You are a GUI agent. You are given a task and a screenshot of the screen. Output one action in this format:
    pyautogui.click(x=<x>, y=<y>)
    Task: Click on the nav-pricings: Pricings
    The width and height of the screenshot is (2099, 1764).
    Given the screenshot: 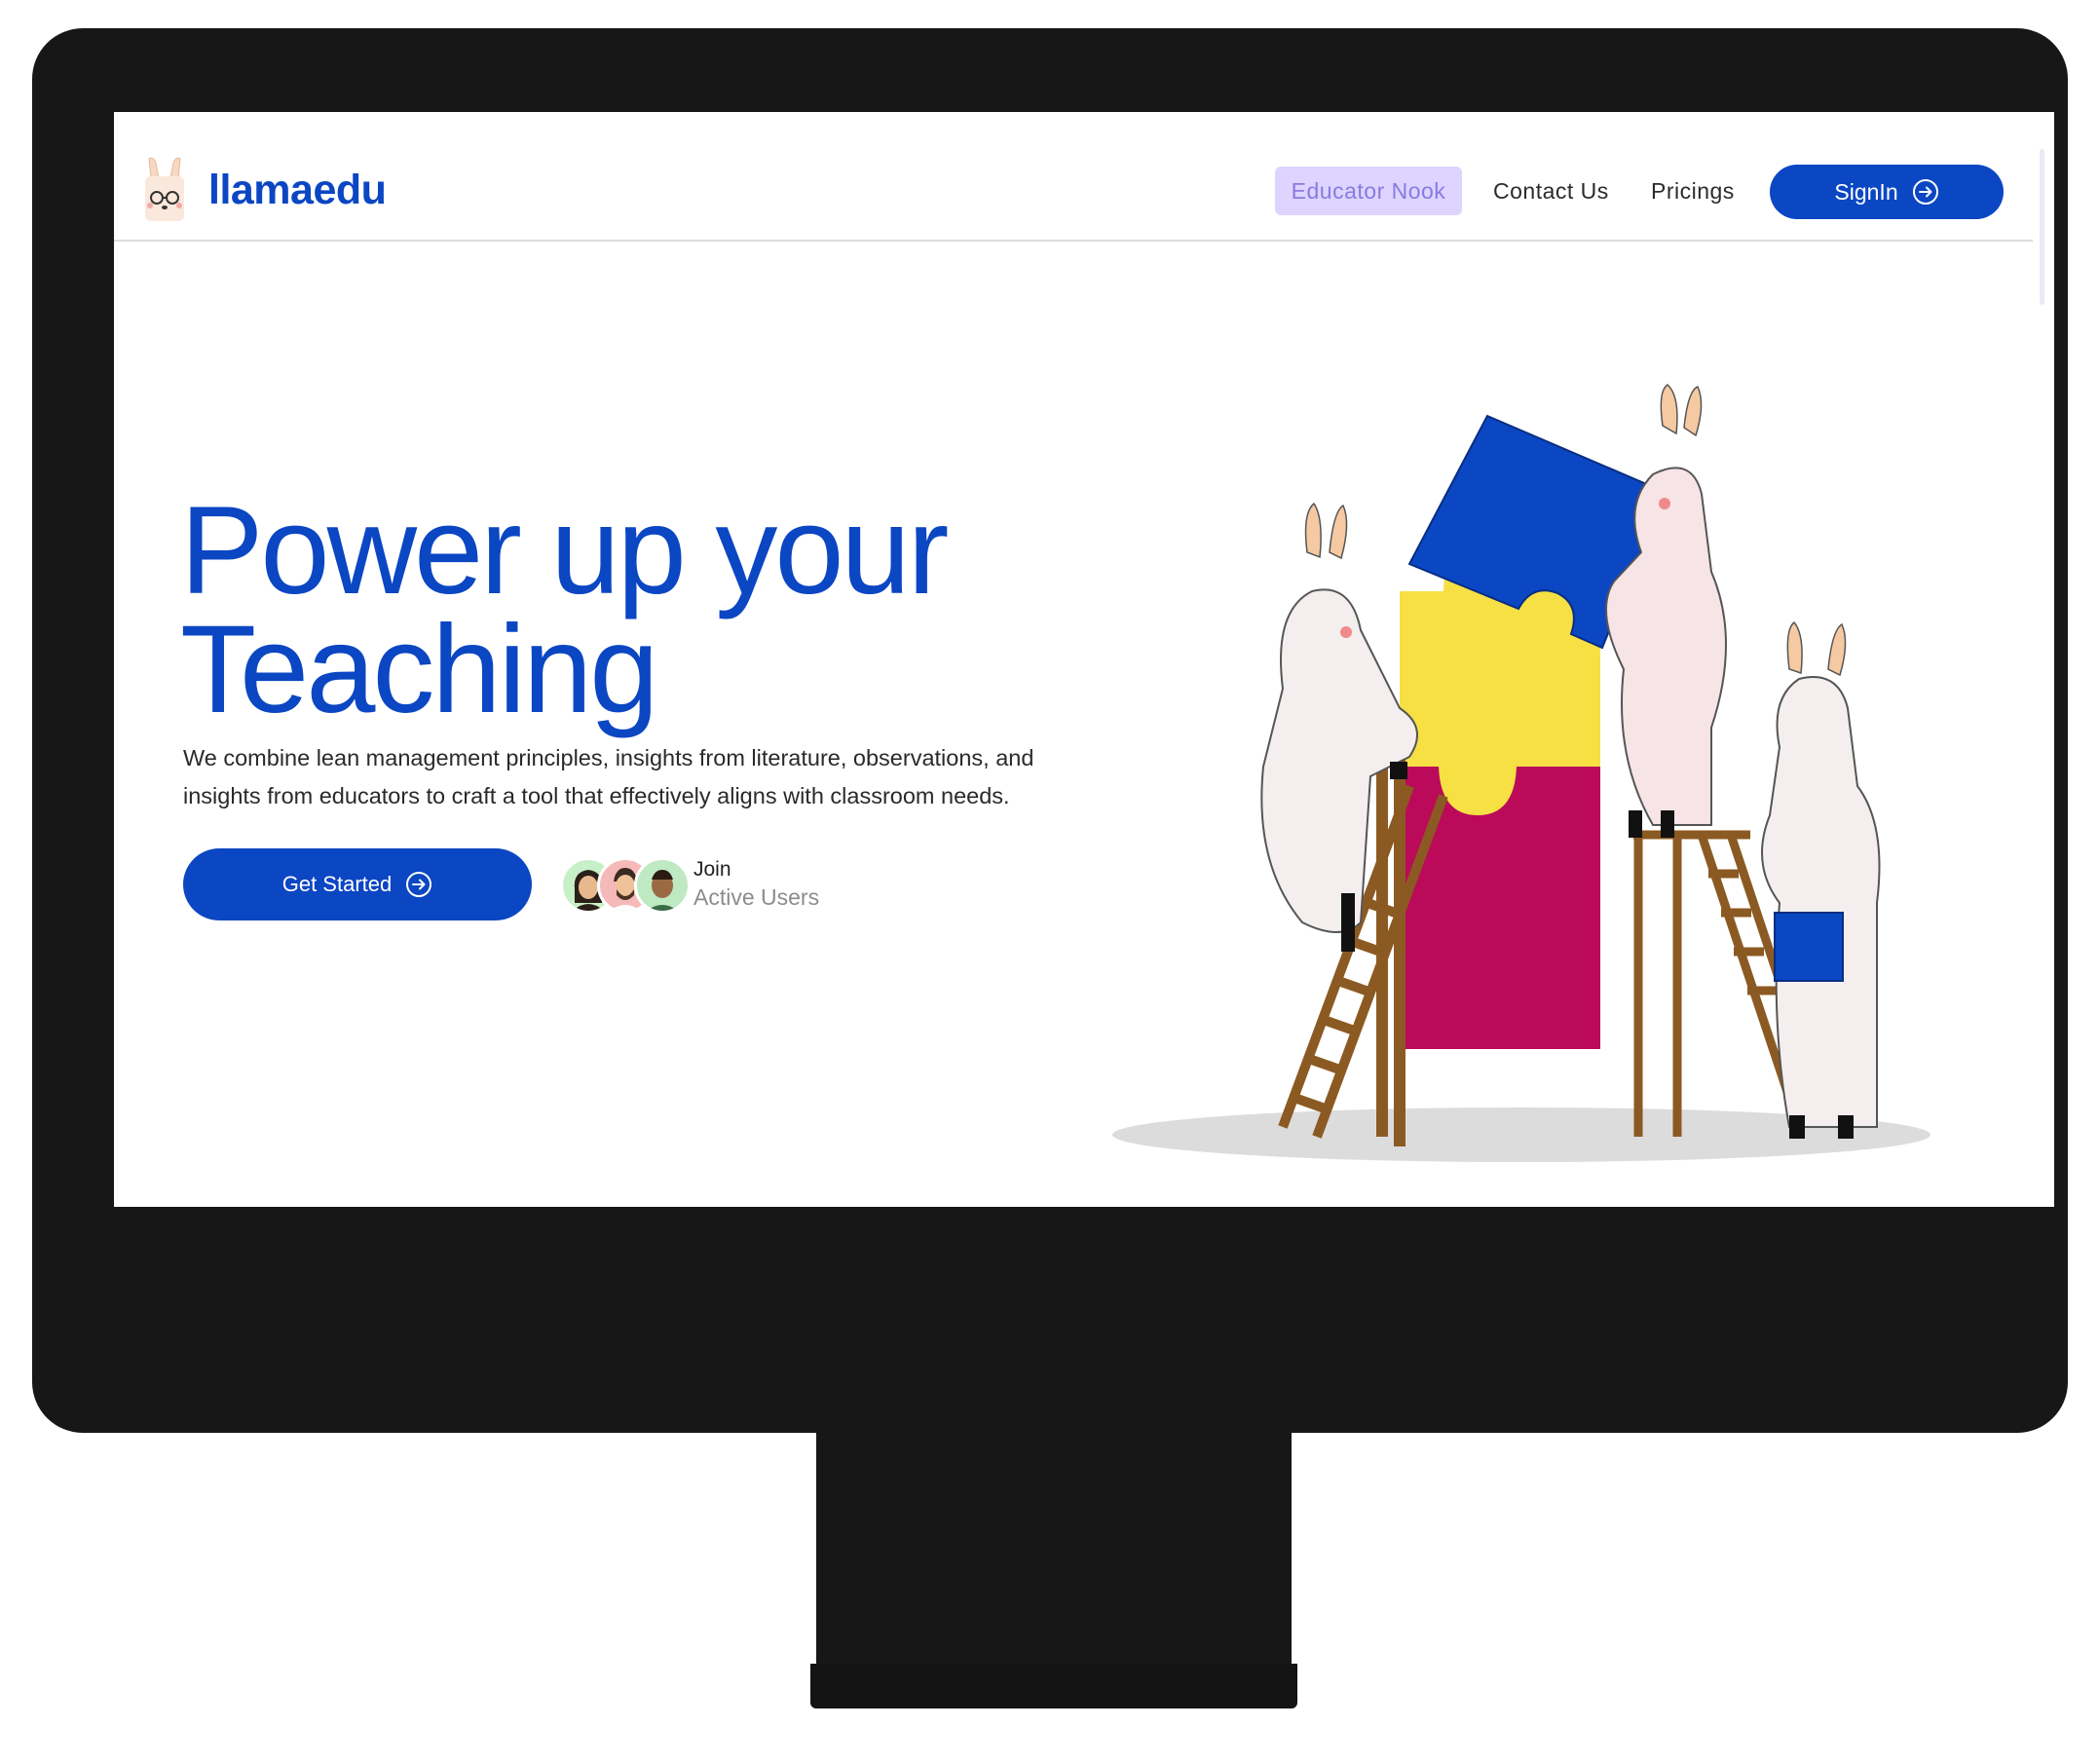 What is the action you would take?
    pyautogui.click(x=1693, y=191)
    